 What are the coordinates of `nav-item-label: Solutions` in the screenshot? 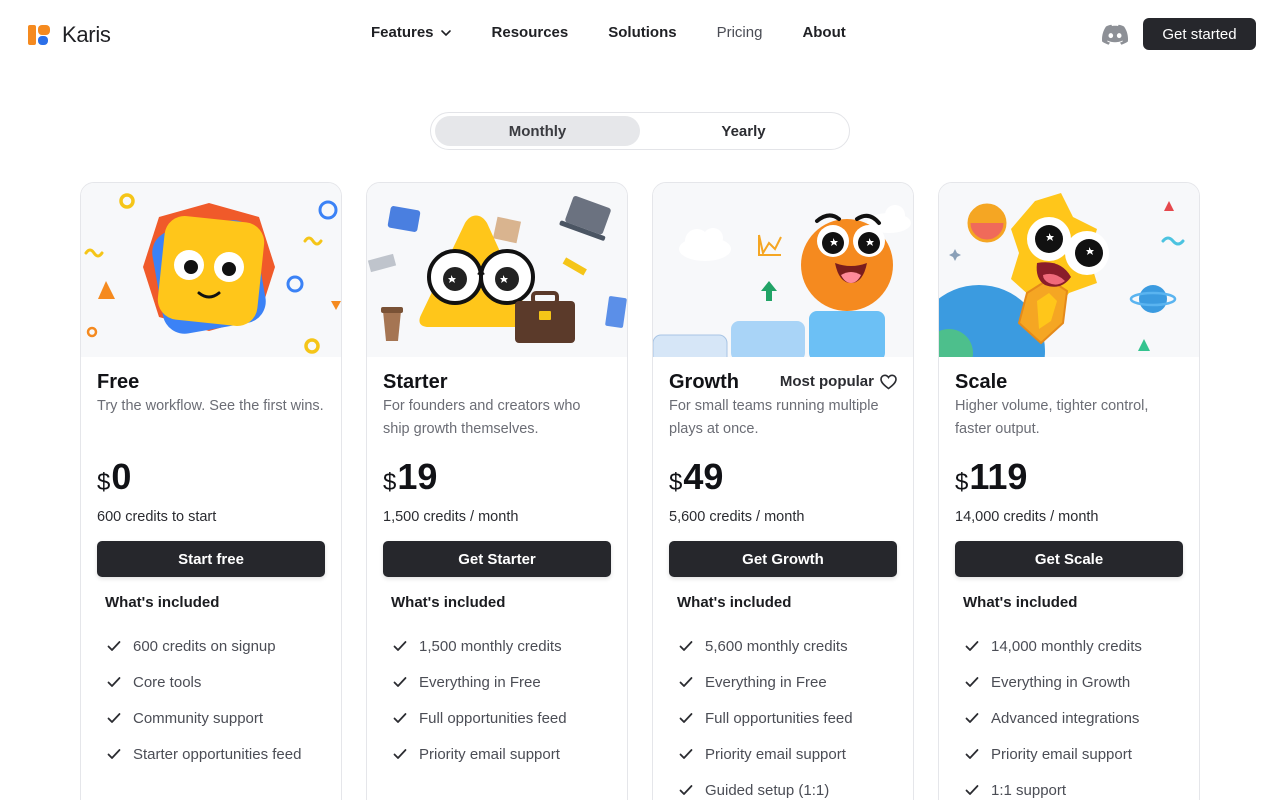 It's located at (642, 32).